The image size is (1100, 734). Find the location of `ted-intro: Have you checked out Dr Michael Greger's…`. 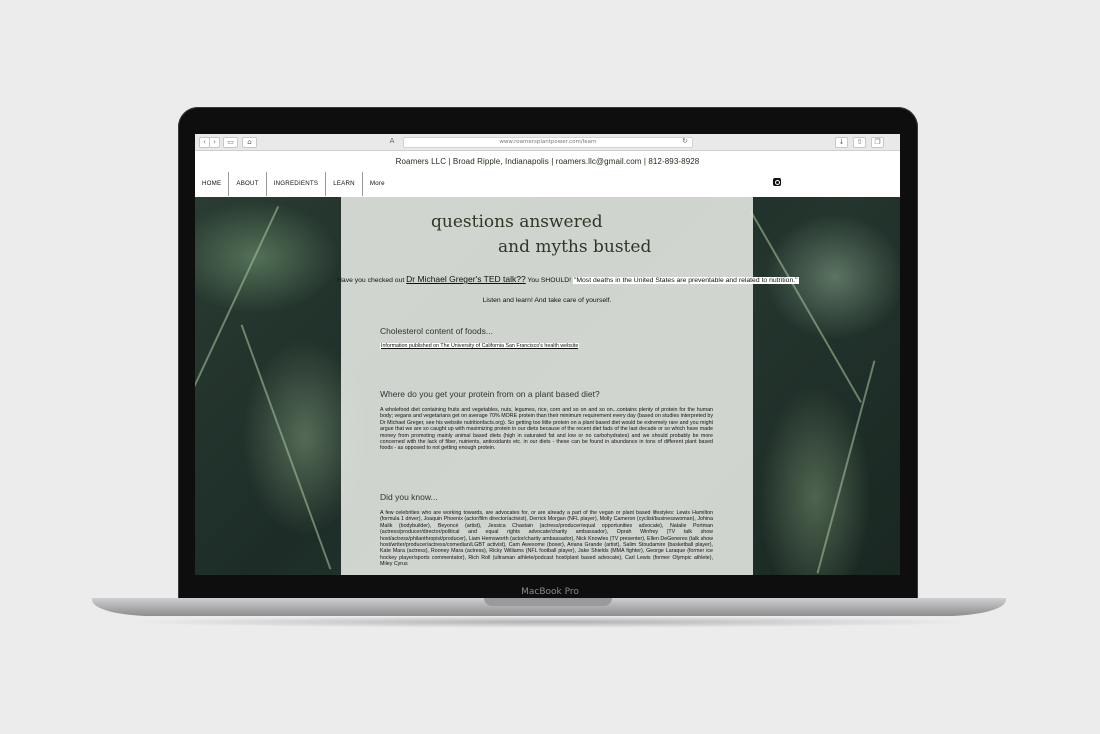

ted-intro: Have you checked out Dr Michael Greger's… is located at coordinates (568, 279).